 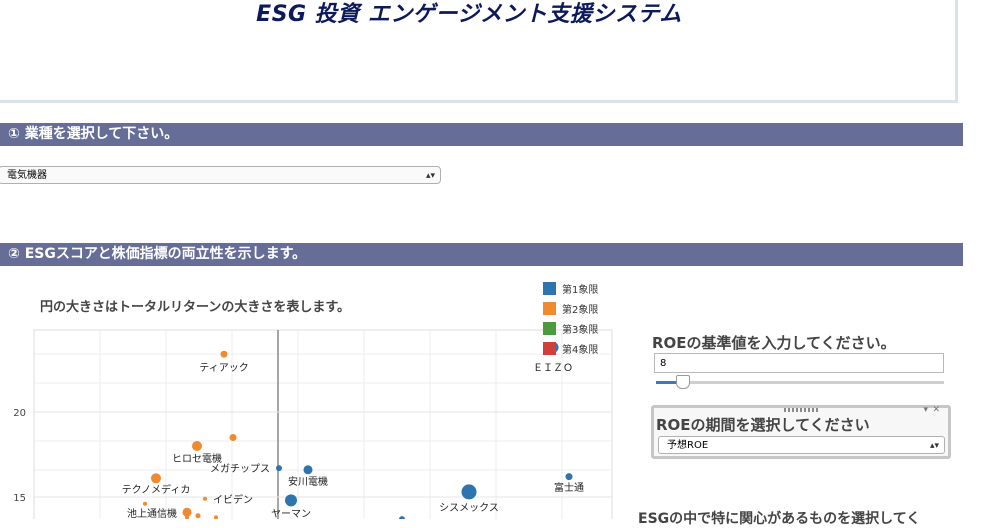 What do you see at coordinates (19, 413) in the screenshot?
I see `y-tick-label: 20` at bounding box center [19, 413].